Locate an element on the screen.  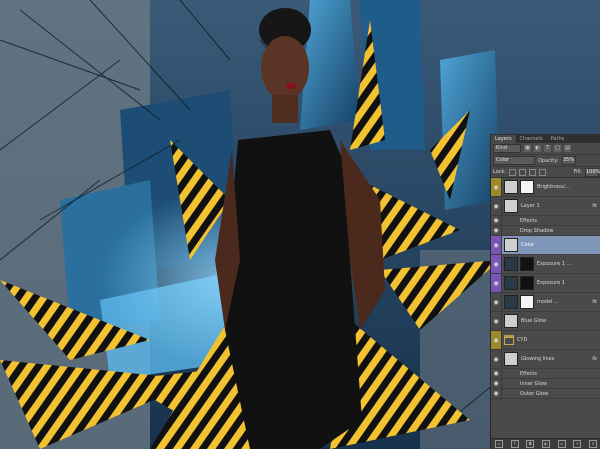
type-filter-icon: T is located at coordinates (547, 148).